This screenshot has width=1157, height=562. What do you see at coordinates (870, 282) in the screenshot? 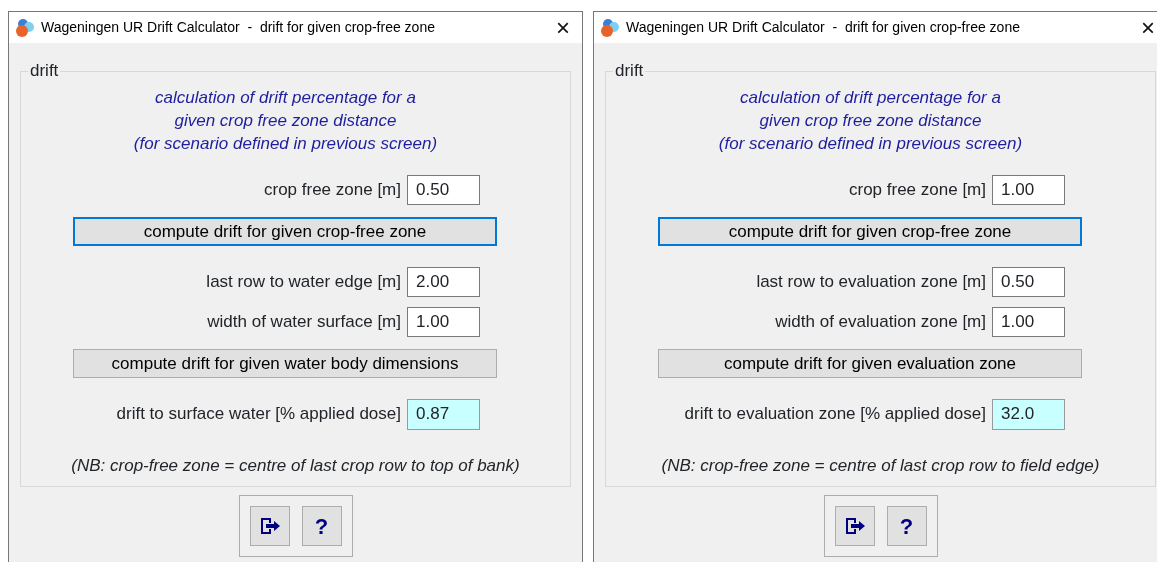
I see `field-label: last row to evaluation zone [m]` at bounding box center [870, 282].